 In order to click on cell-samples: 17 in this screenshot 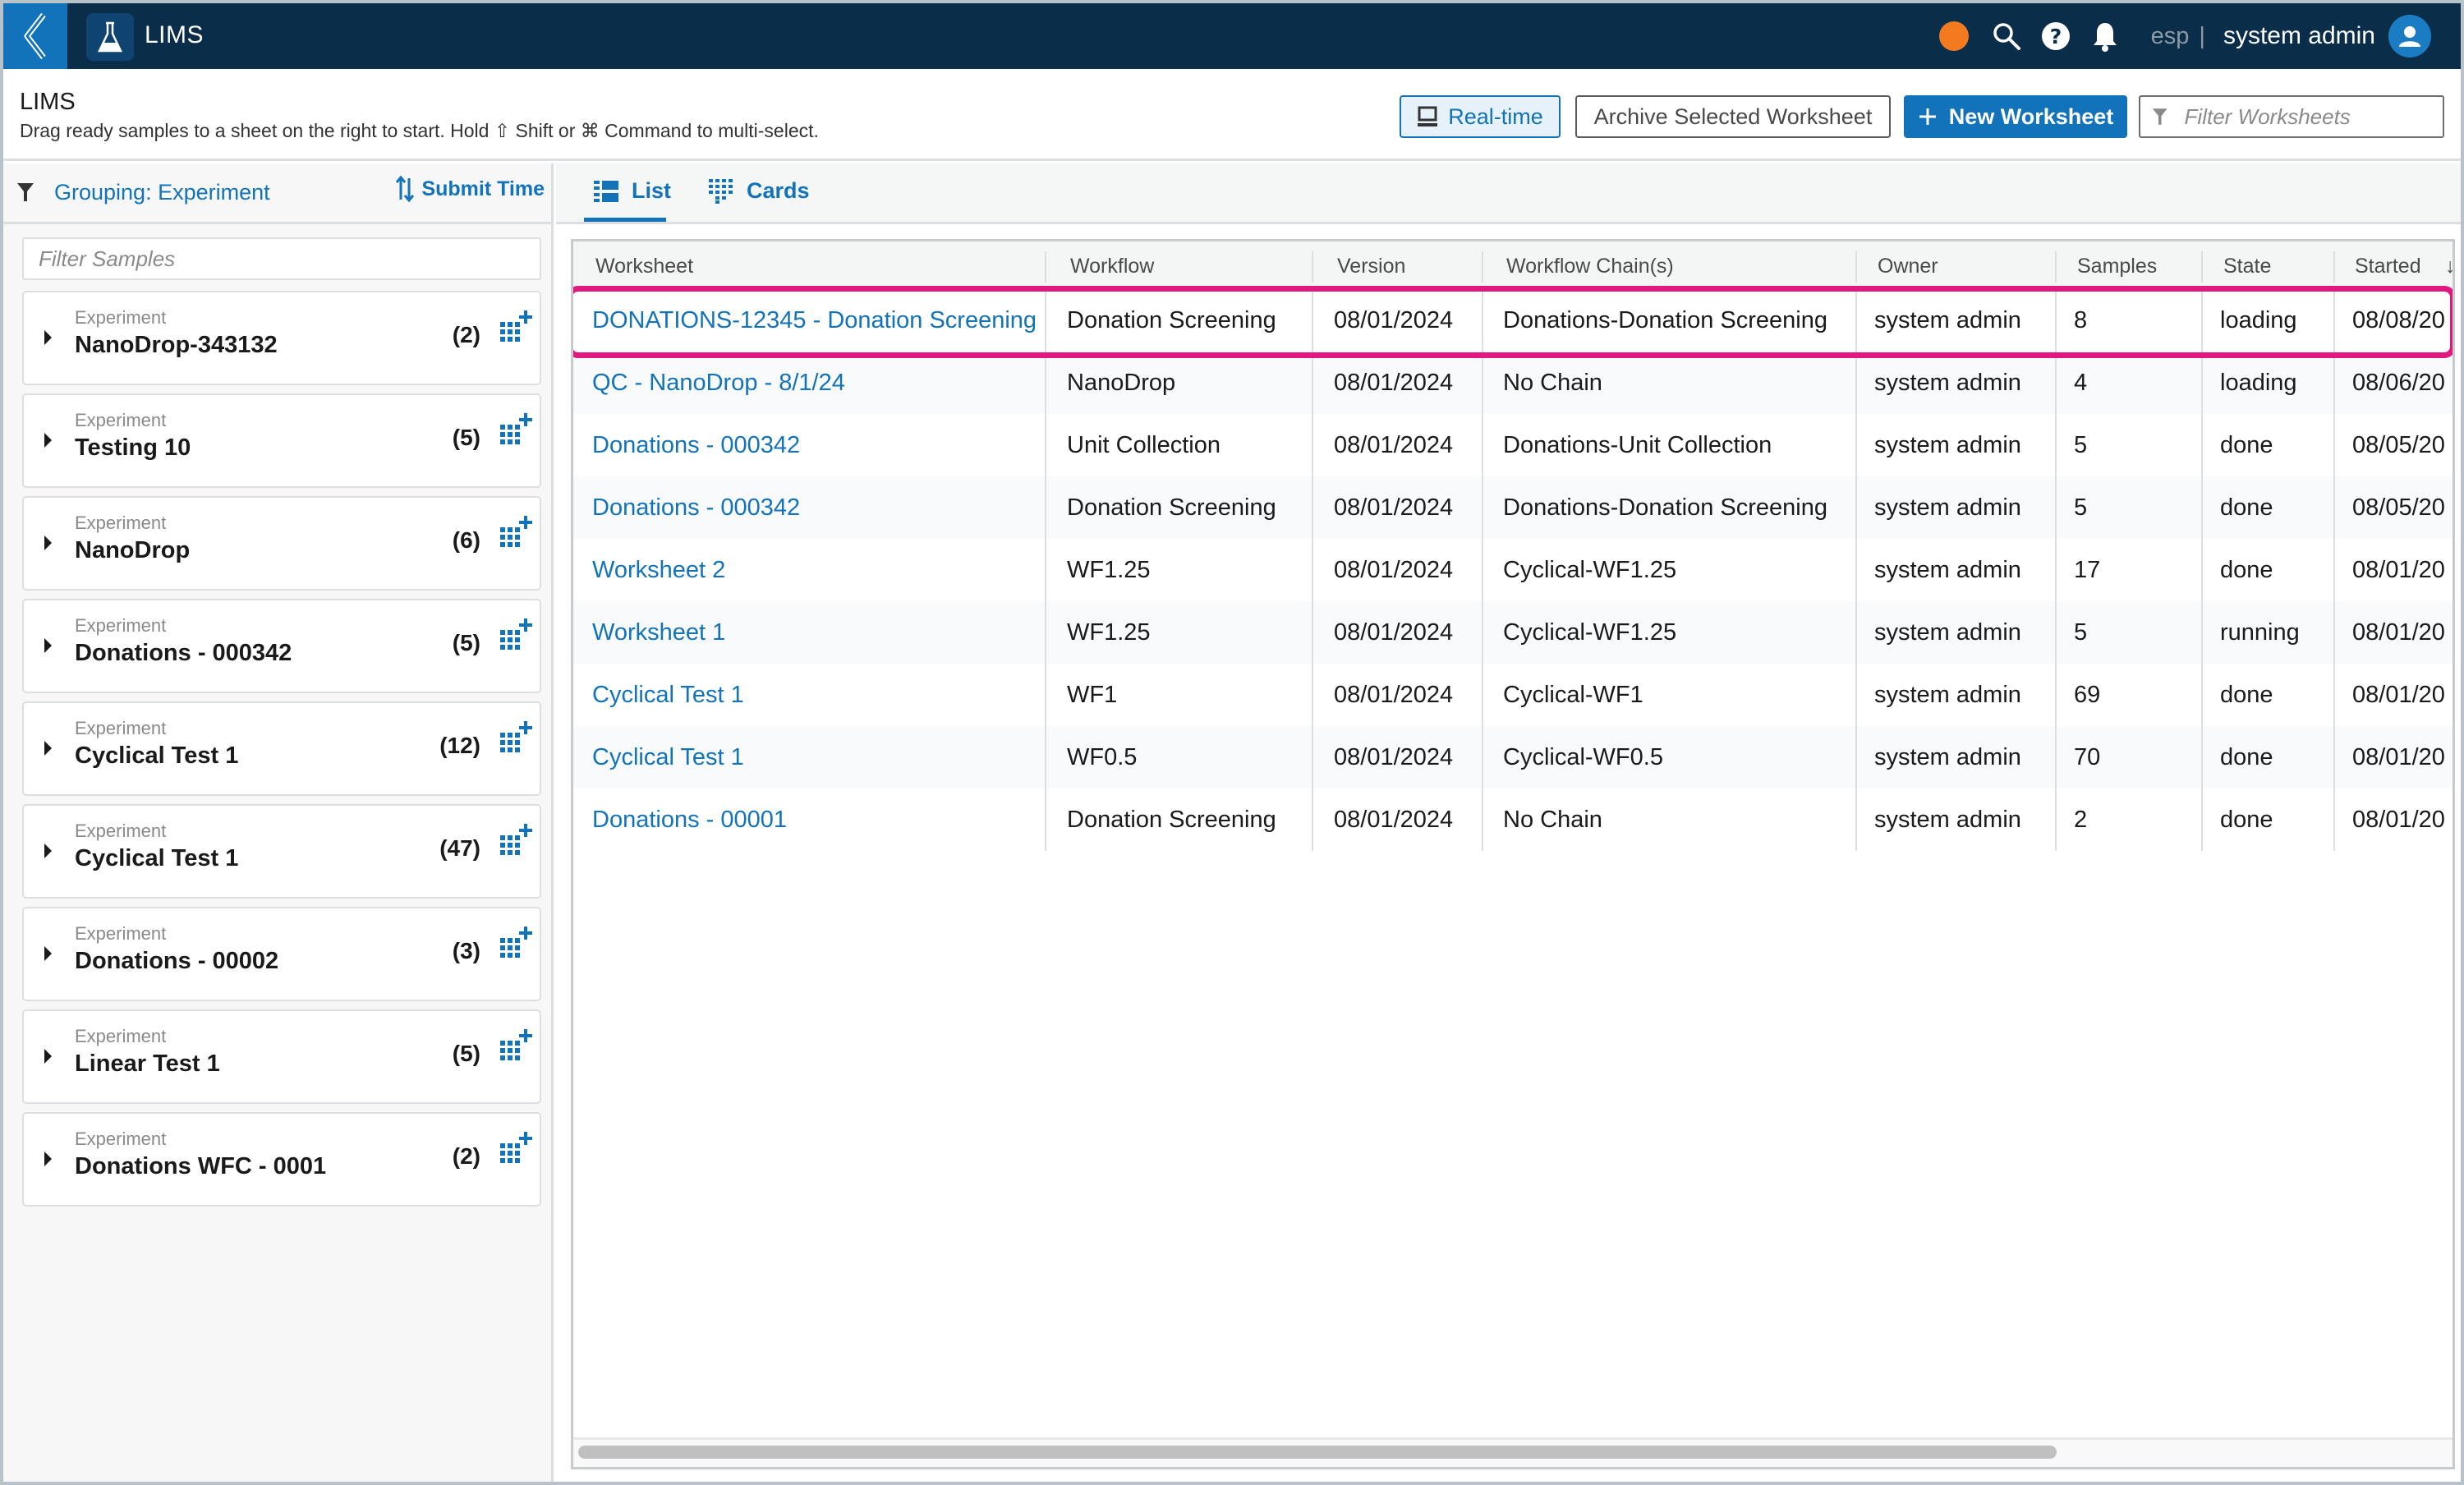, I will do `click(2087, 570)`.